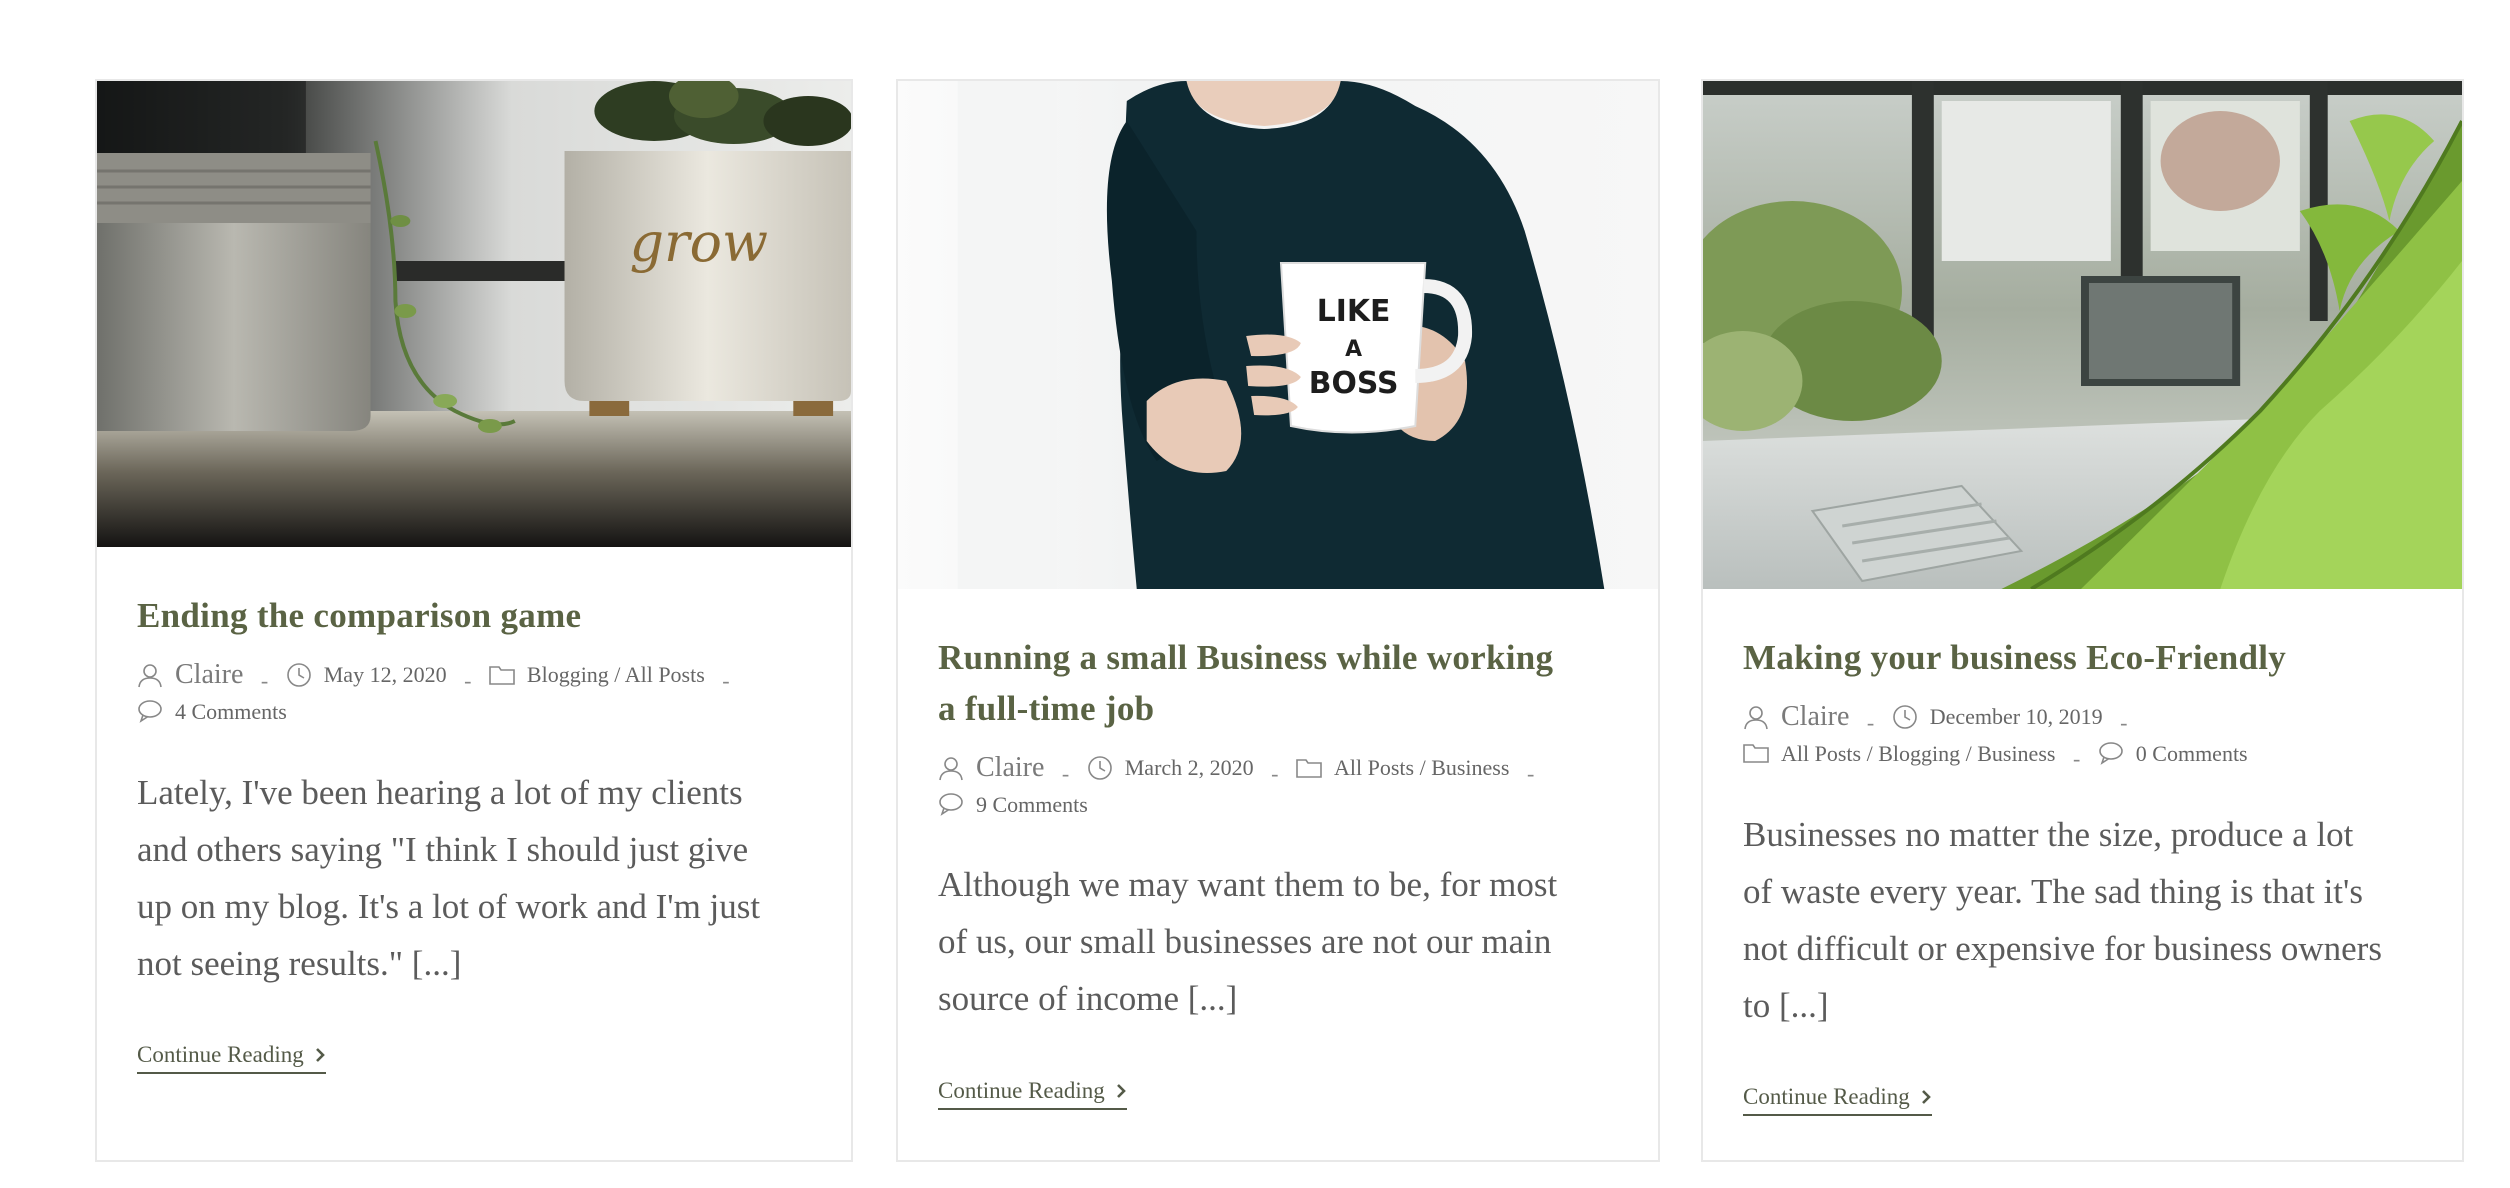  Describe the element at coordinates (474, 615) in the screenshot. I see `post-title: Ending the comparison game` at that location.